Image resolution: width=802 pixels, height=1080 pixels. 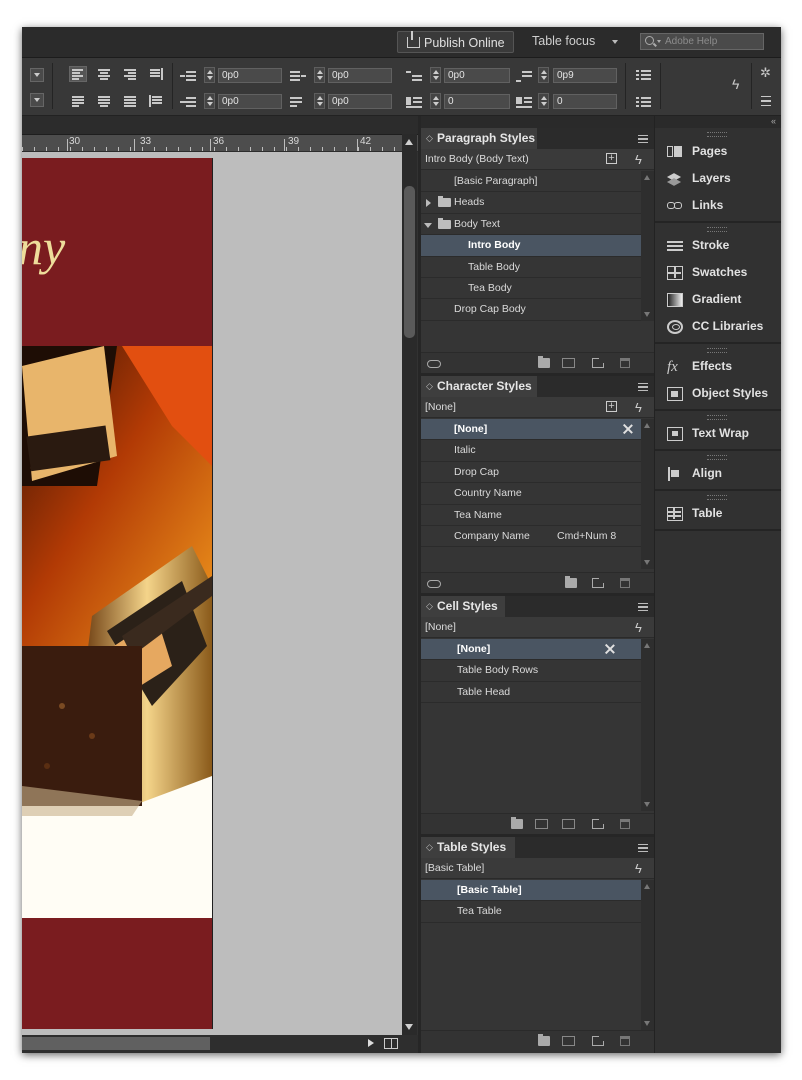 I want to click on list-item: Tea Table, so click(x=531, y=912).